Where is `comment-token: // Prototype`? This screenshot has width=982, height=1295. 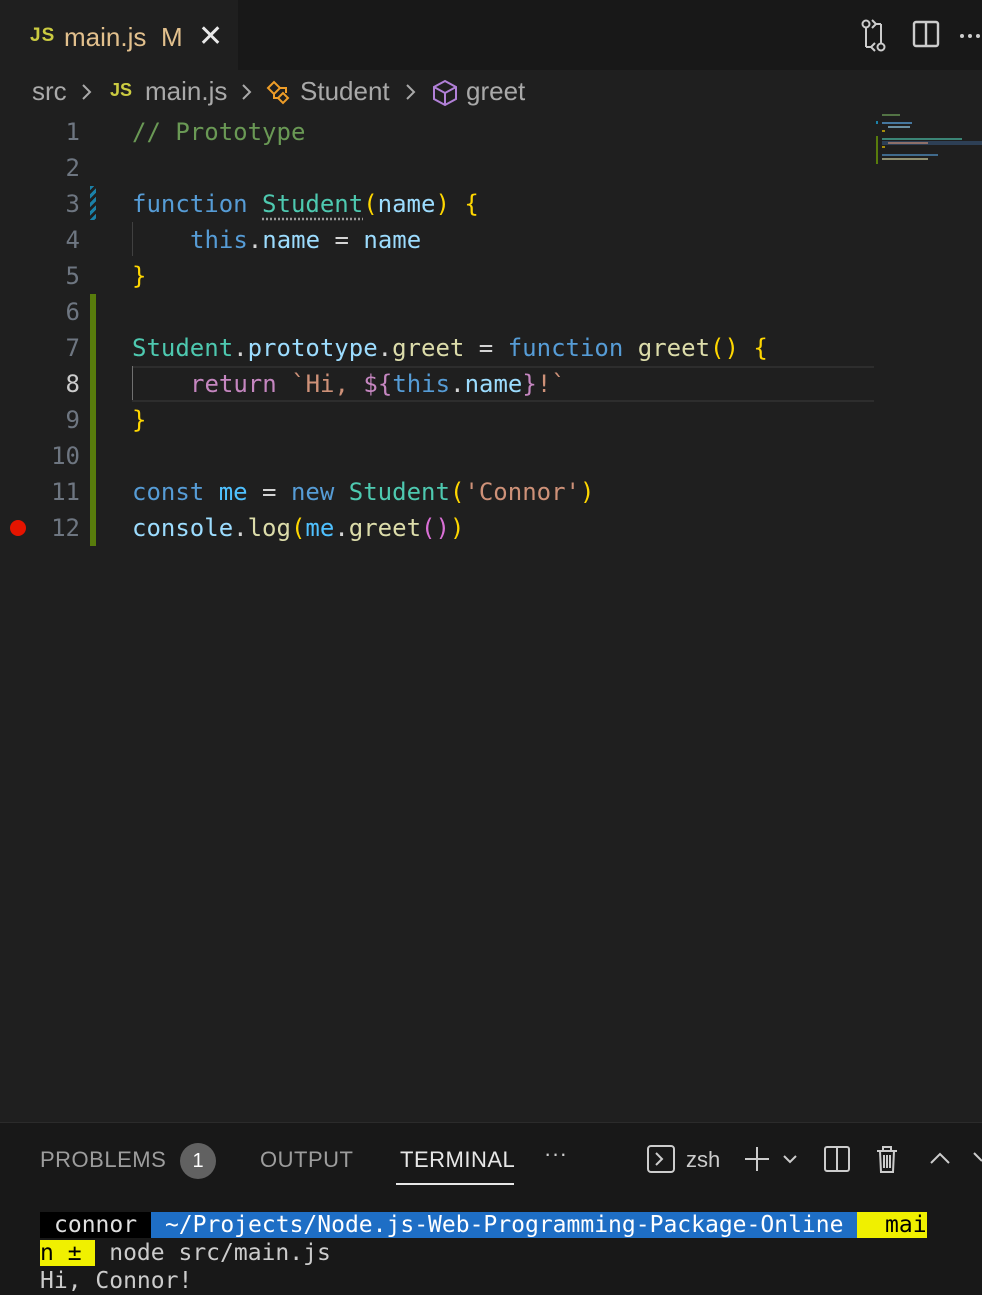 comment-token: // Prototype is located at coordinates (219, 132).